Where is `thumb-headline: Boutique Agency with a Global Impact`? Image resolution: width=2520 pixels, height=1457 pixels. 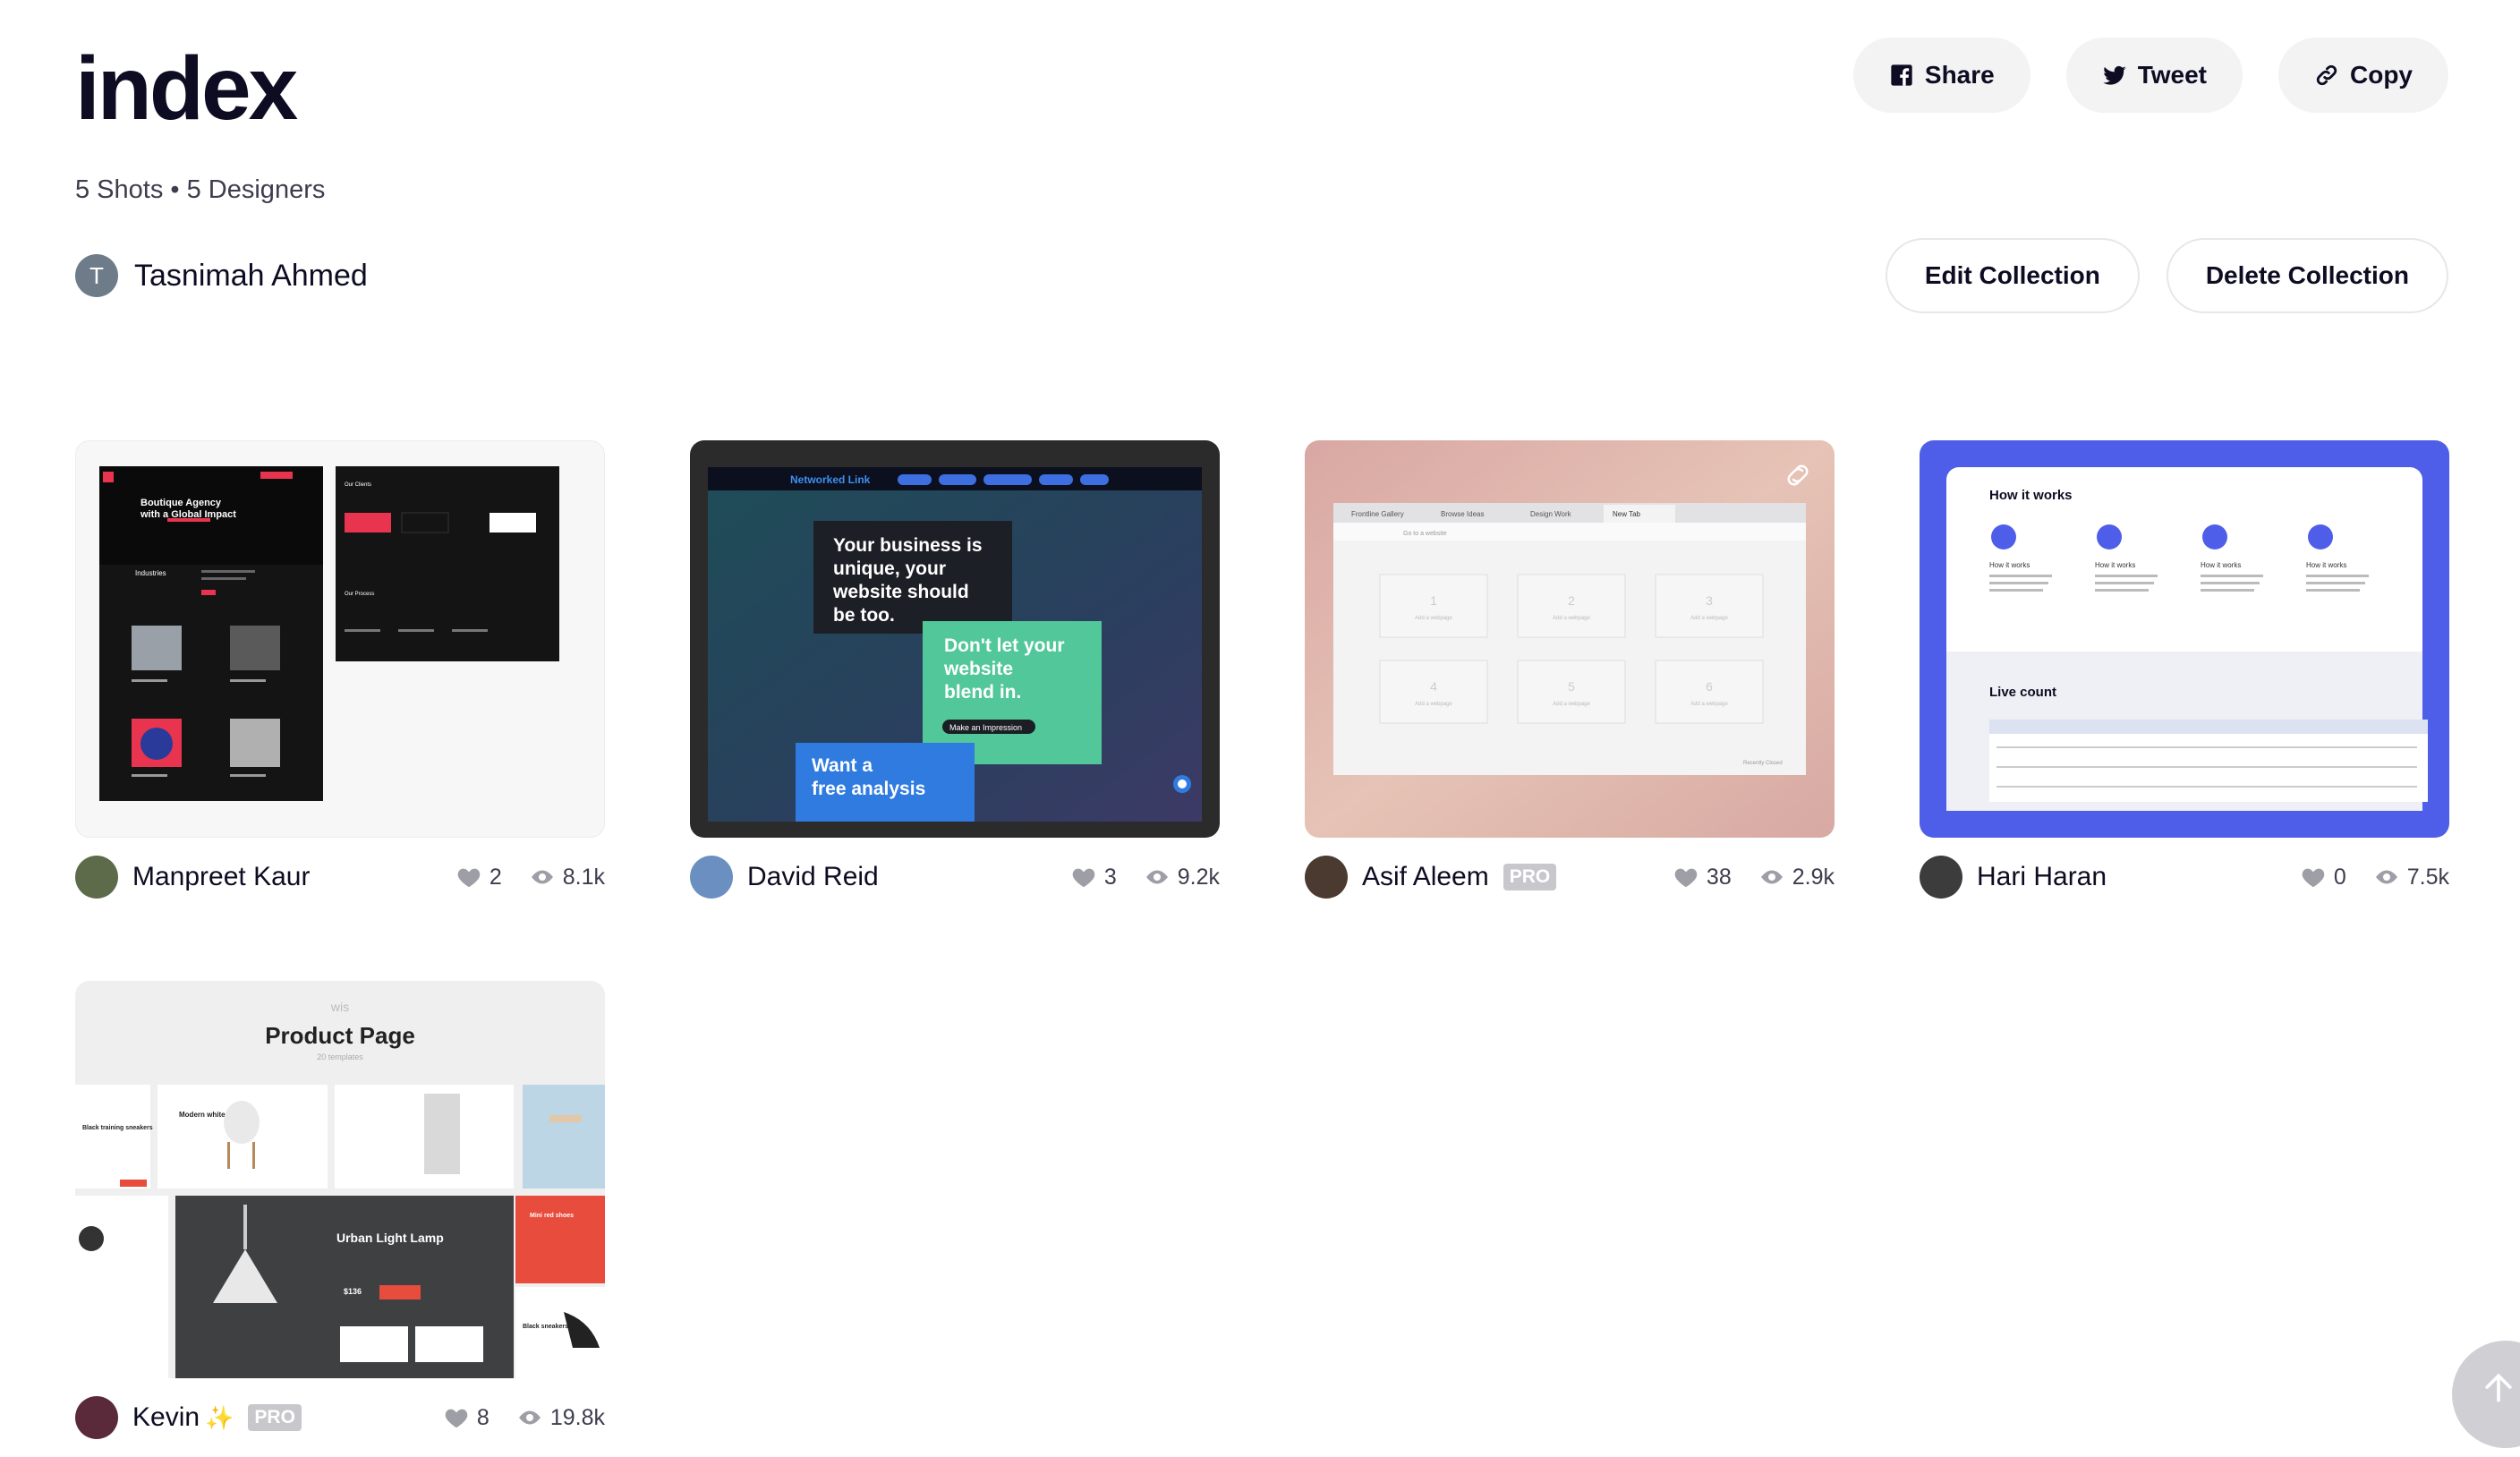
thumb-headline: Boutique Agency with a Global Impact is located at coordinates (188, 509).